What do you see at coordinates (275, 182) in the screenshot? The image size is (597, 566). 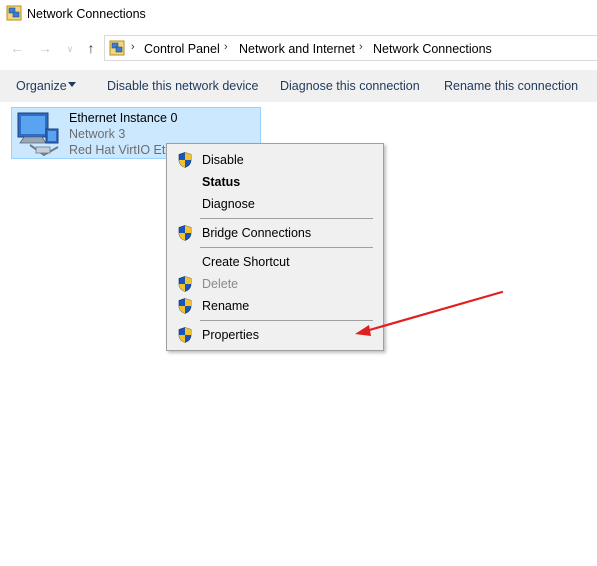 I see `menu-item-status: Status` at bounding box center [275, 182].